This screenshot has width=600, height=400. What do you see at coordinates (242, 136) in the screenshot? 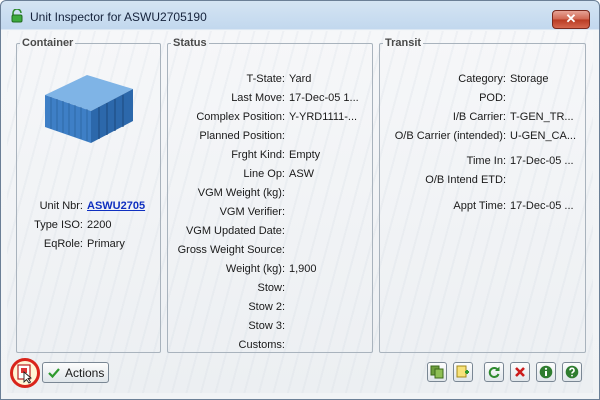
I see `field-label: Planned Position:` at bounding box center [242, 136].